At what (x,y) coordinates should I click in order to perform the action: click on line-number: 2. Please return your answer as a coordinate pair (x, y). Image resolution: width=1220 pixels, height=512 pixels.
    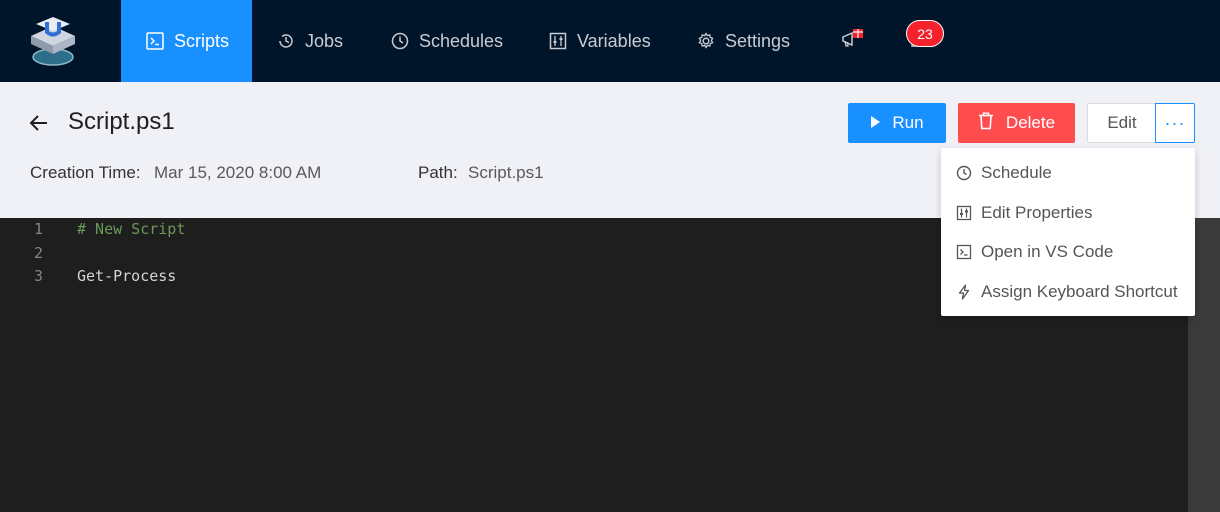
    Looking at the image, I should click on (39, 253).